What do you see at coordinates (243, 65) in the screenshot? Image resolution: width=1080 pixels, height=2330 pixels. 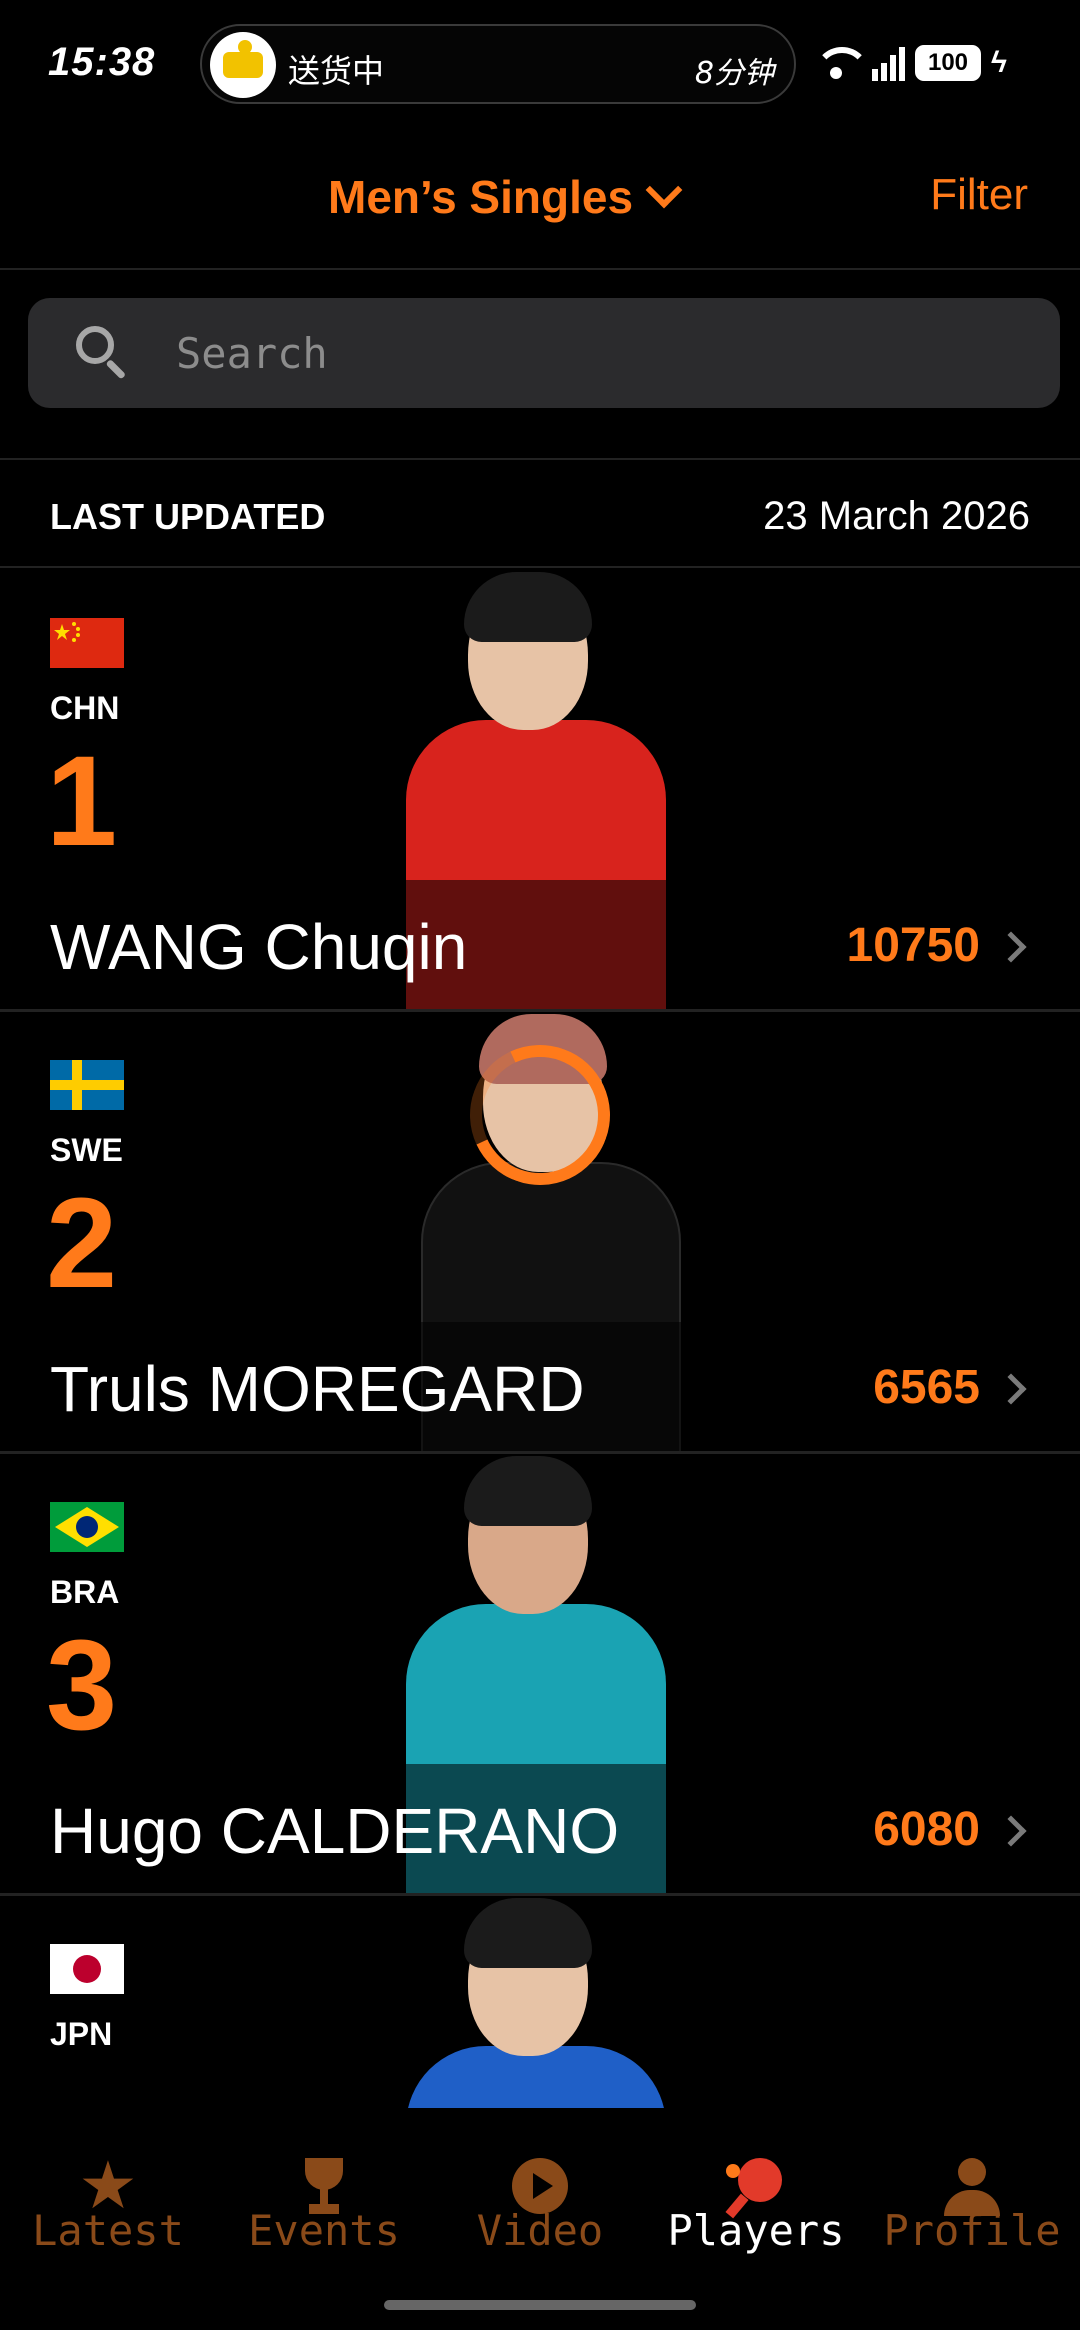 I see `delivery-scooter-icon` at bounding box center [243, 65].